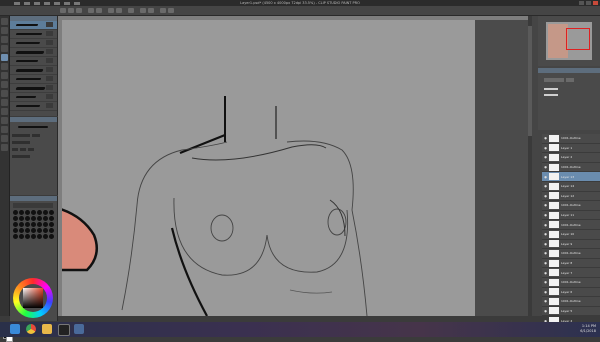  I want to click on layer-option-button, so click(570, 80).